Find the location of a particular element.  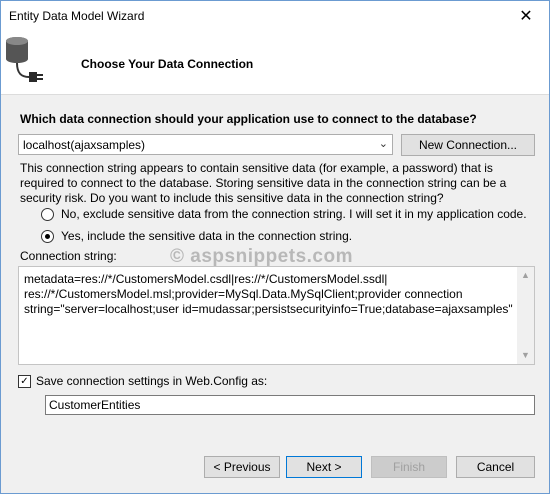

radio-no is located at coordinates (47, 214).